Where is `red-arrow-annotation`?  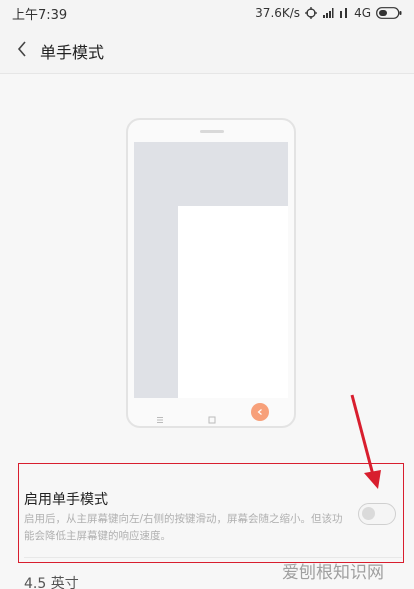 red-arrow-annotation is located at coordinates (365, 441).